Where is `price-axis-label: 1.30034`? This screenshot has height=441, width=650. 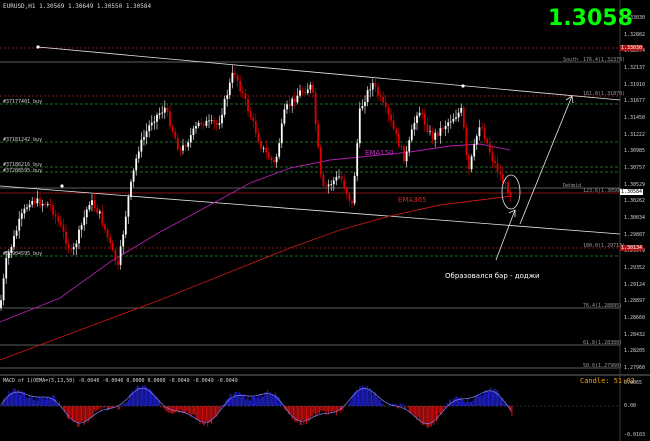 price-axis-label: 1.30034 is located at coordinates (635, 218).